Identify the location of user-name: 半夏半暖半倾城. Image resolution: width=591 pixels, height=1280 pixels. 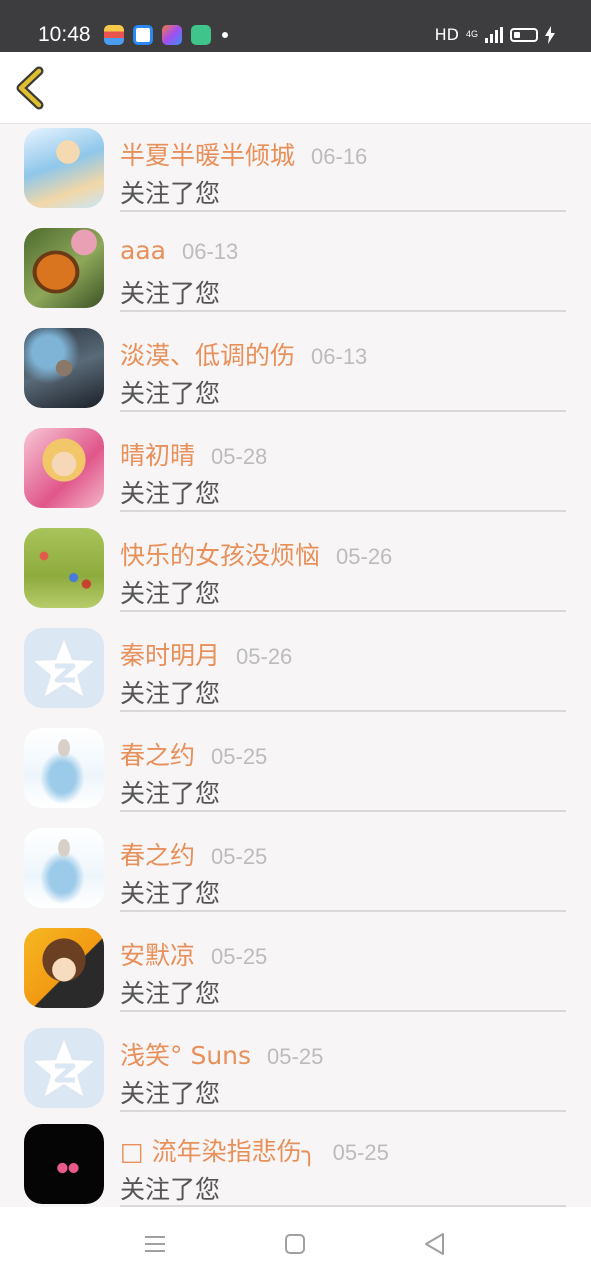
(207, 154).